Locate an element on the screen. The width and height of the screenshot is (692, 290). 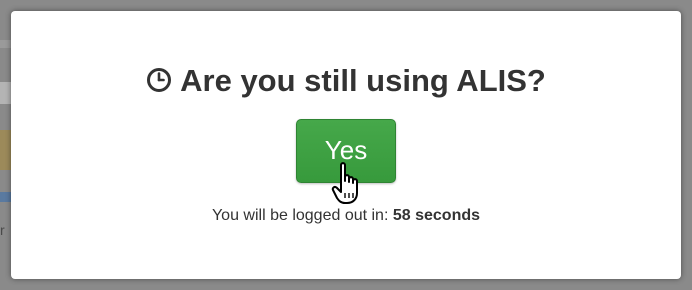
dialog-title-text: Are you still using ALIS? is located at coordinates (363, 80).